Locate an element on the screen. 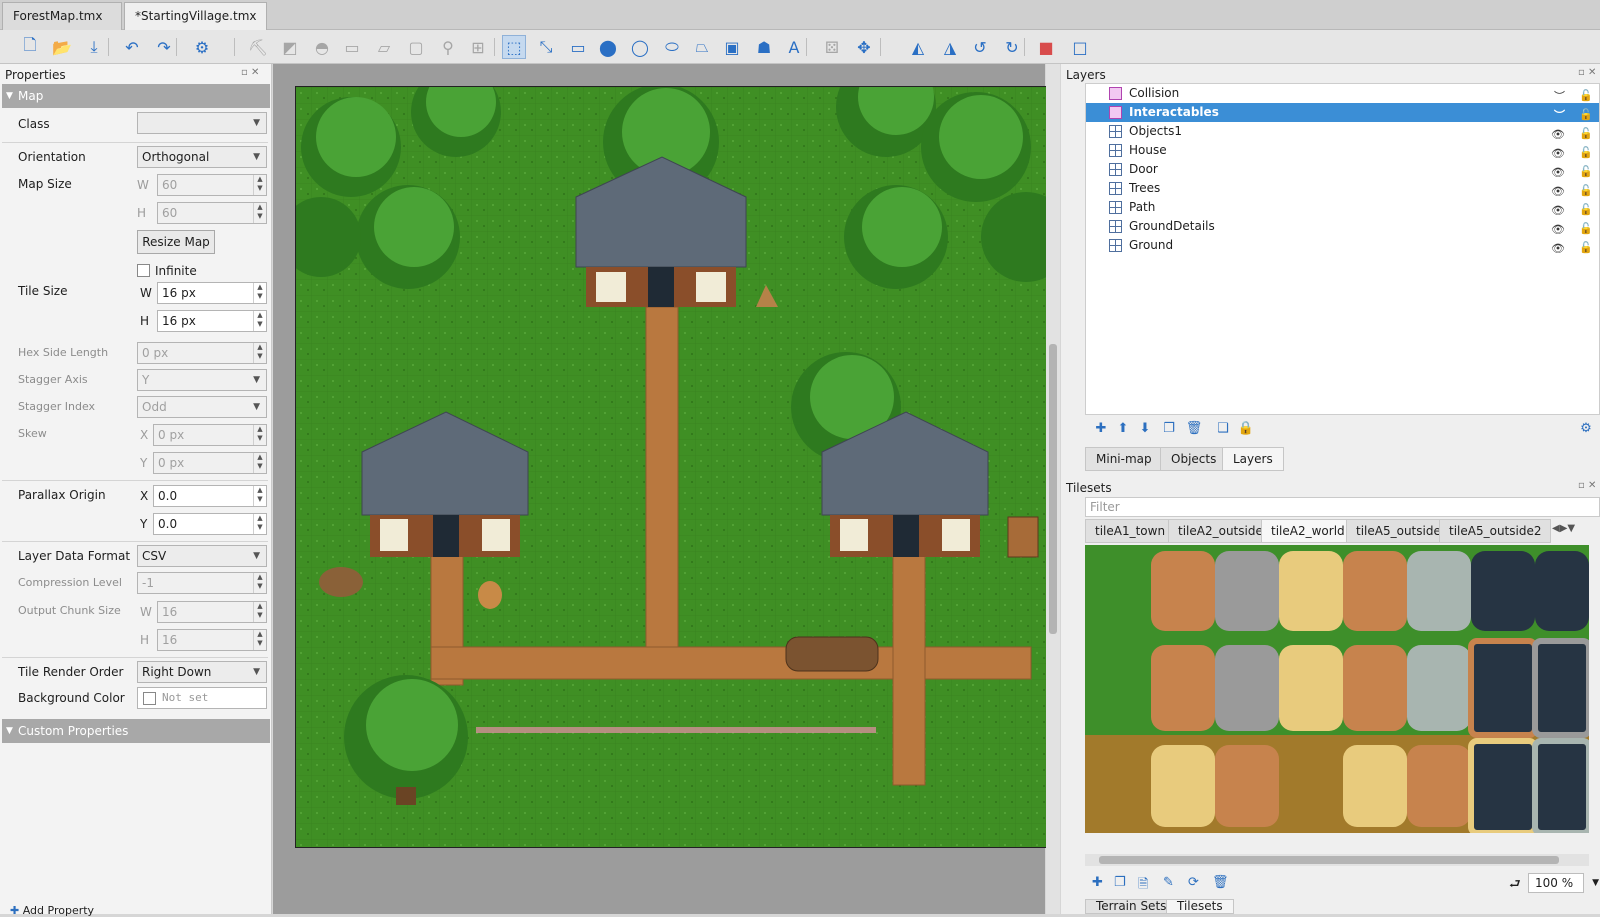 The image size is (1600, 917). tab-terrain-sets: Terrain Sets is located at coordinates (1131, 906).